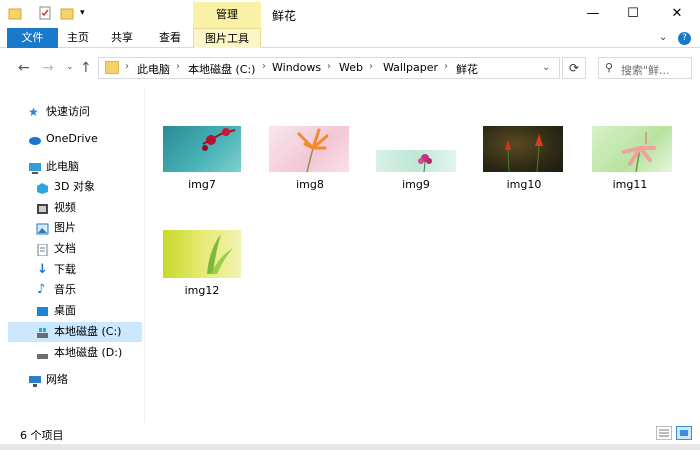  I want to click on file-item: img8, so click(314, 160).